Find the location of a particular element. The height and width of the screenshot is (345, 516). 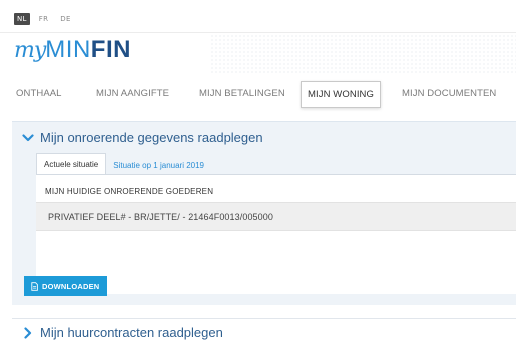

tab-mijn-documenten: MIJN DOCUMENTEN is located at coordinates (449, 93).